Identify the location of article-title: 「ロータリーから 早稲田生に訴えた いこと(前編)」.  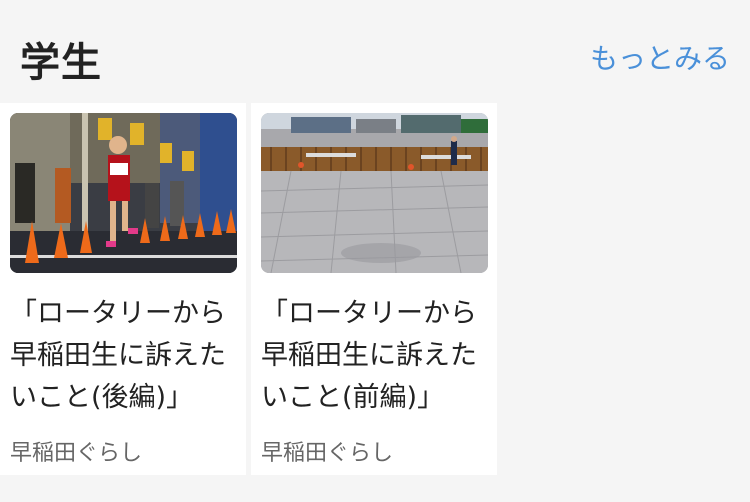
(369, 355).